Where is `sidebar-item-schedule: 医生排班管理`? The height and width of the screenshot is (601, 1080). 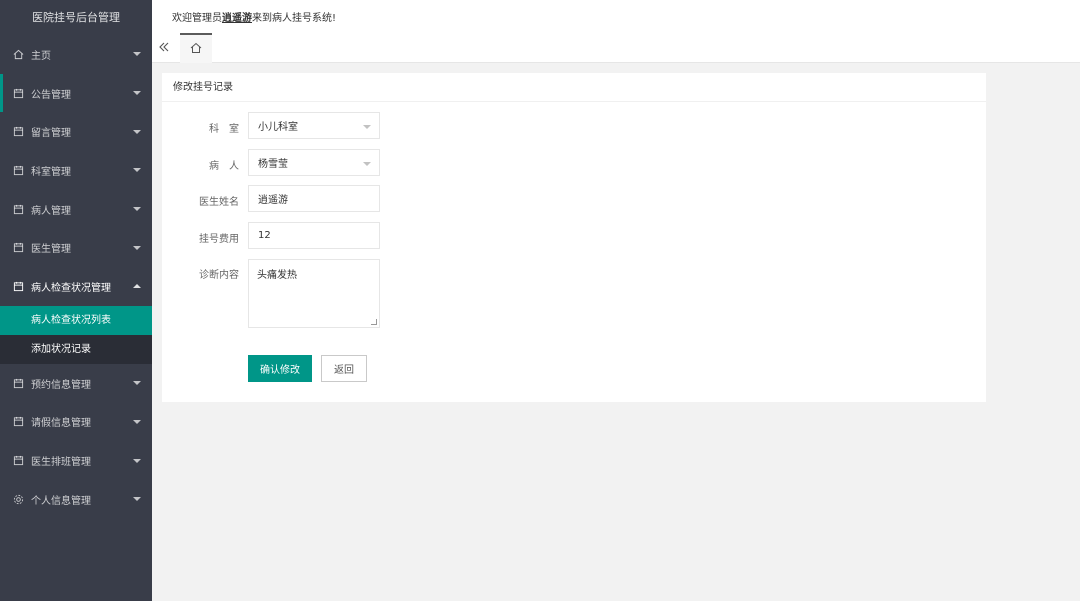 sidebar-item-schedule: 医生排班管理 is located at coordinates (76, 460).